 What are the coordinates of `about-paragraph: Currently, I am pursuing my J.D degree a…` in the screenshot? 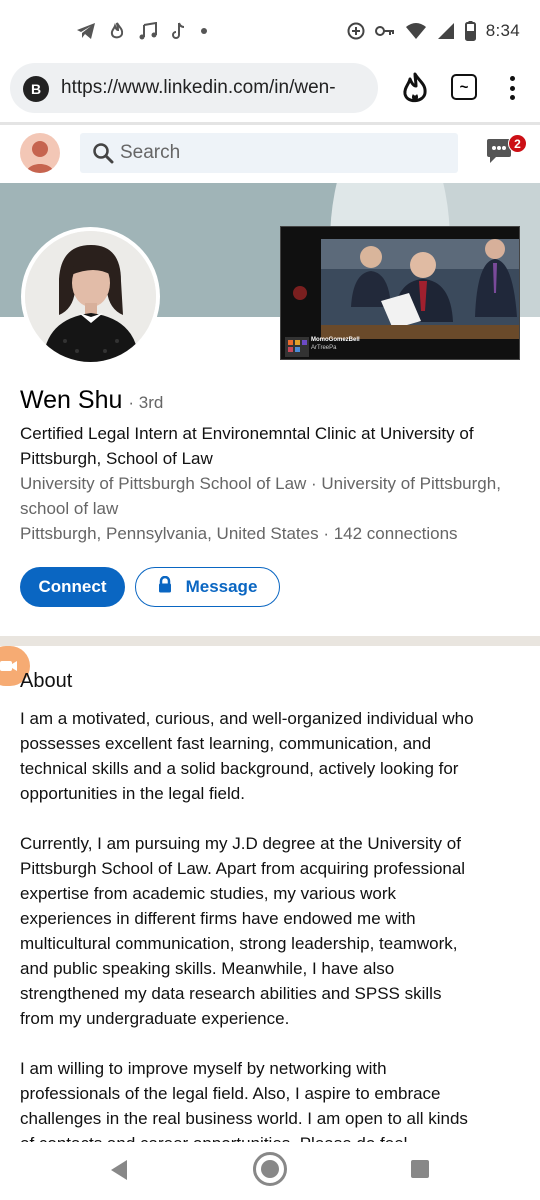 It's located at (243, 931).